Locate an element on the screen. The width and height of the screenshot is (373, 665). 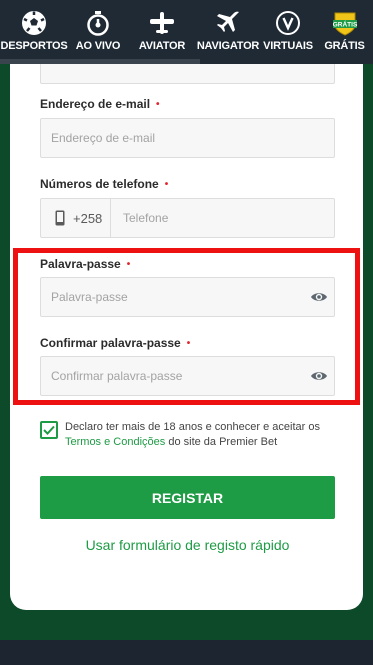
phone-field: +258 Telefone is located at coordinates (187, 218).